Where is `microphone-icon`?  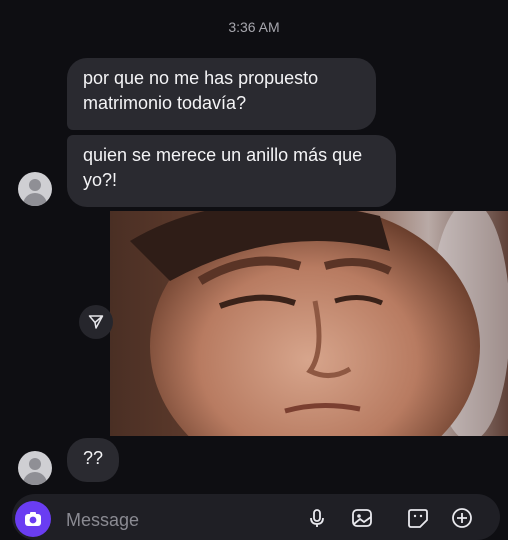 microphone-icon is located at coordinates (317, 518).